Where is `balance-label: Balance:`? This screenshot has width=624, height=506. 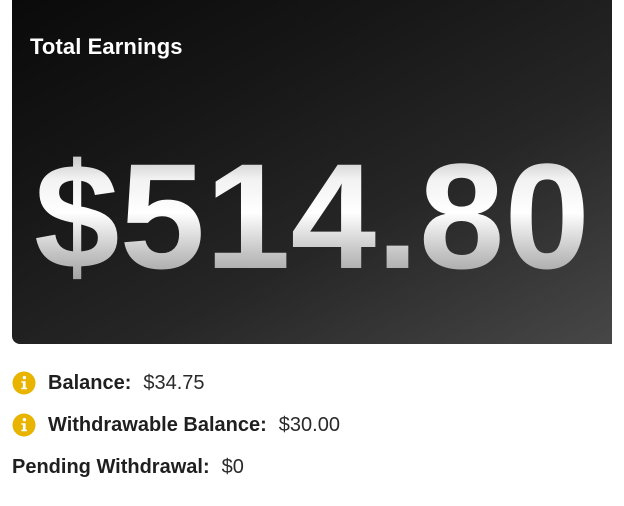
balance-label: Balance: is located at coordinates (90, 382).